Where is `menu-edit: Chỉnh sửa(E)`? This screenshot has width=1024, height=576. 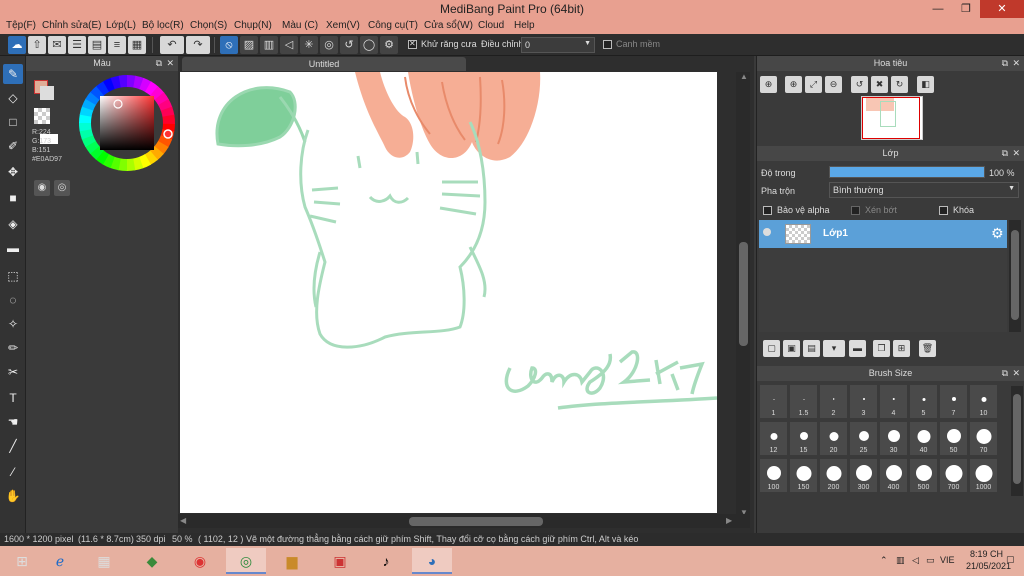
menu-edit: Chỉnh sửa(E) is located at coordinates (72, 25).